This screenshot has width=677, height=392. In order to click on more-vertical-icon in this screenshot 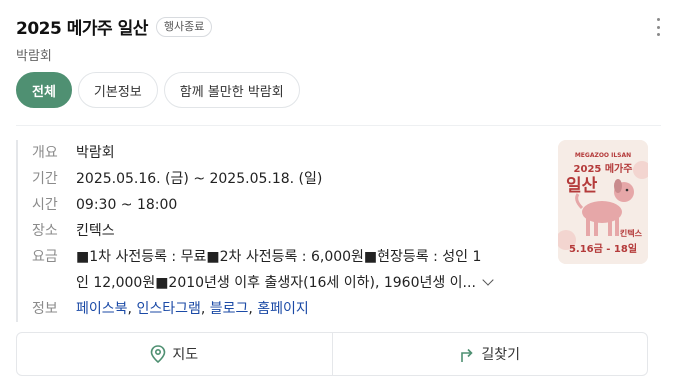, I will do `click(658, 27)`.